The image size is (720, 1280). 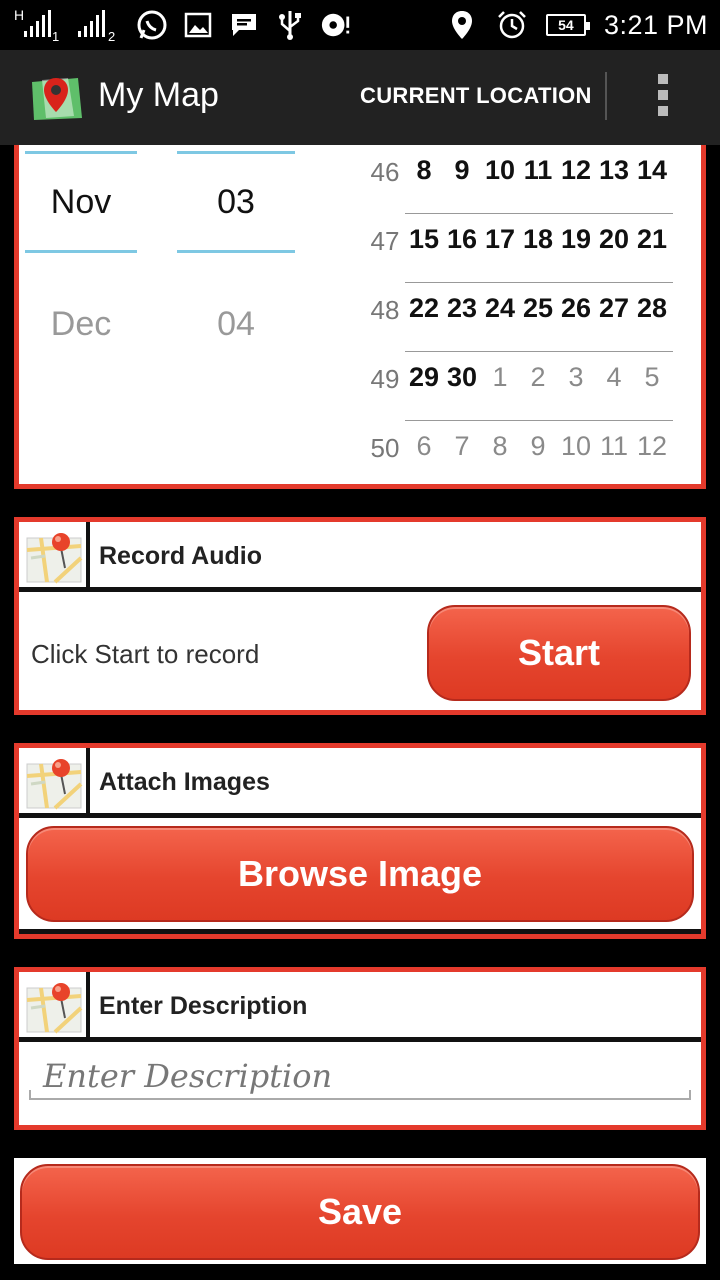 What do you see at coordinates (360, 25) in the screenshot?
I see `status-bar: H 1 2 54 3:21 PM` at bounding box center [360, 25].